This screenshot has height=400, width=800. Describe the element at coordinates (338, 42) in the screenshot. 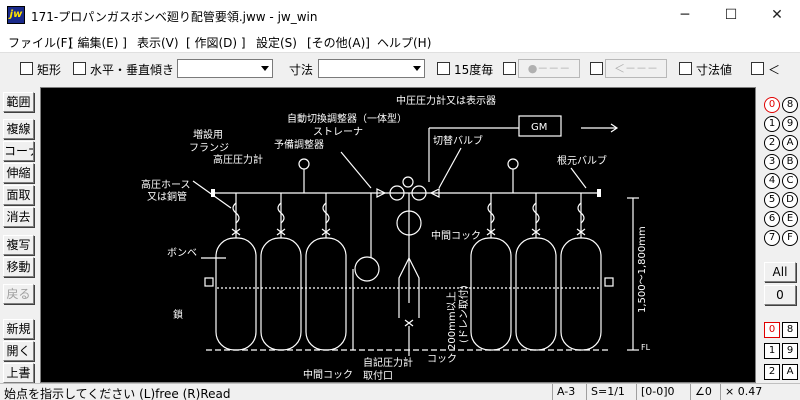

I see `menu-other: [その他(A)]` at that location.